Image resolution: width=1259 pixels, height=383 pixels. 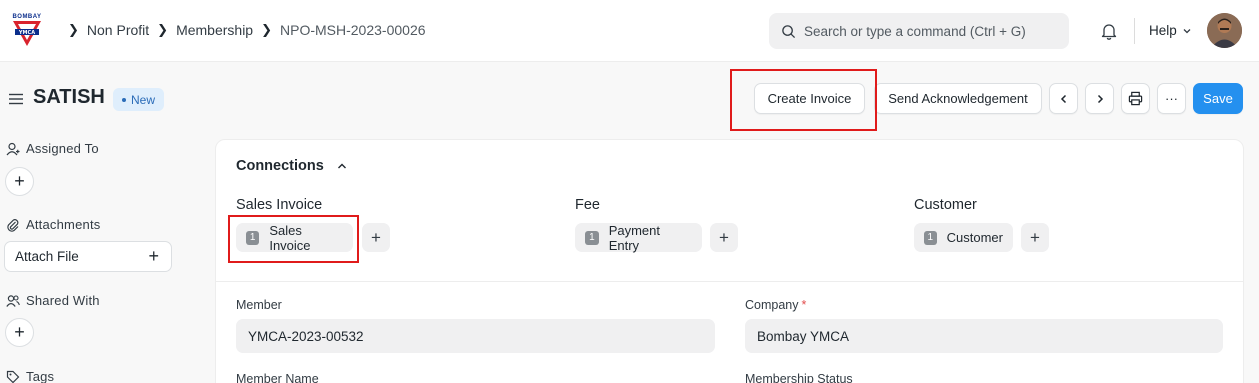 What do you see at coordinates (974, 237) in the screenshot?
I see `customer-link-label: Customer` at bounding box center [974, 237].